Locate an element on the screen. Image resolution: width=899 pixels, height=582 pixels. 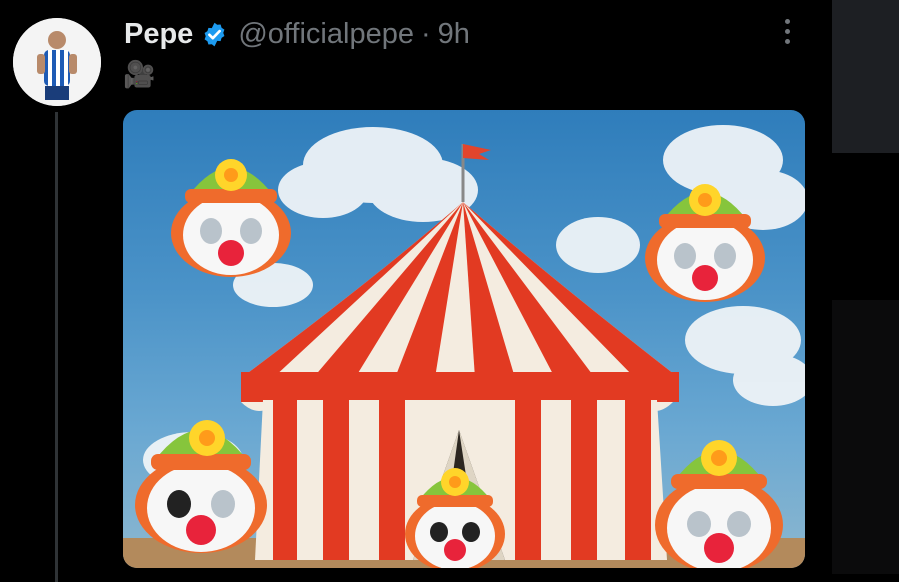
more-options-icon is located at coordinates (787, 31).